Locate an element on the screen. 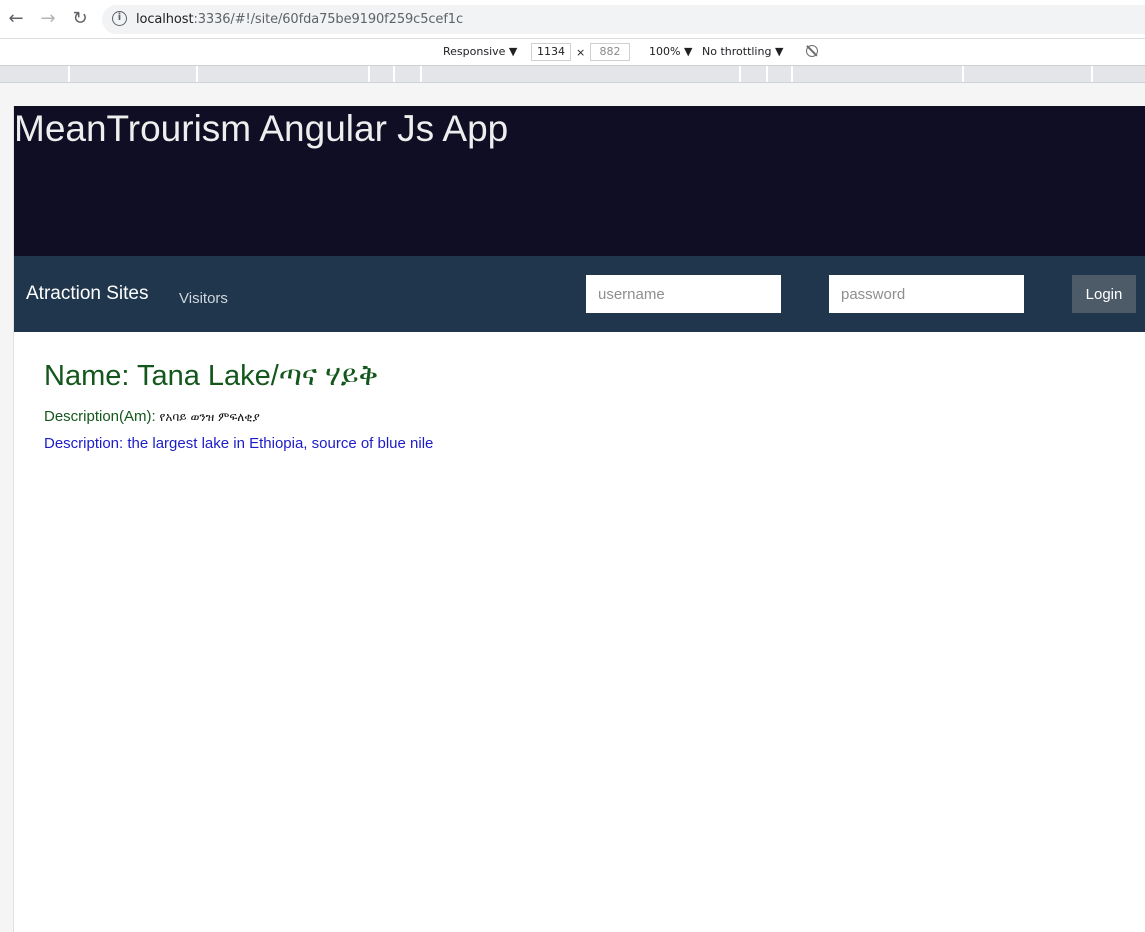 The height and width of the screenshot is (932, 1145). viewport-height-input: 882 is located at coordinates (610, 52).